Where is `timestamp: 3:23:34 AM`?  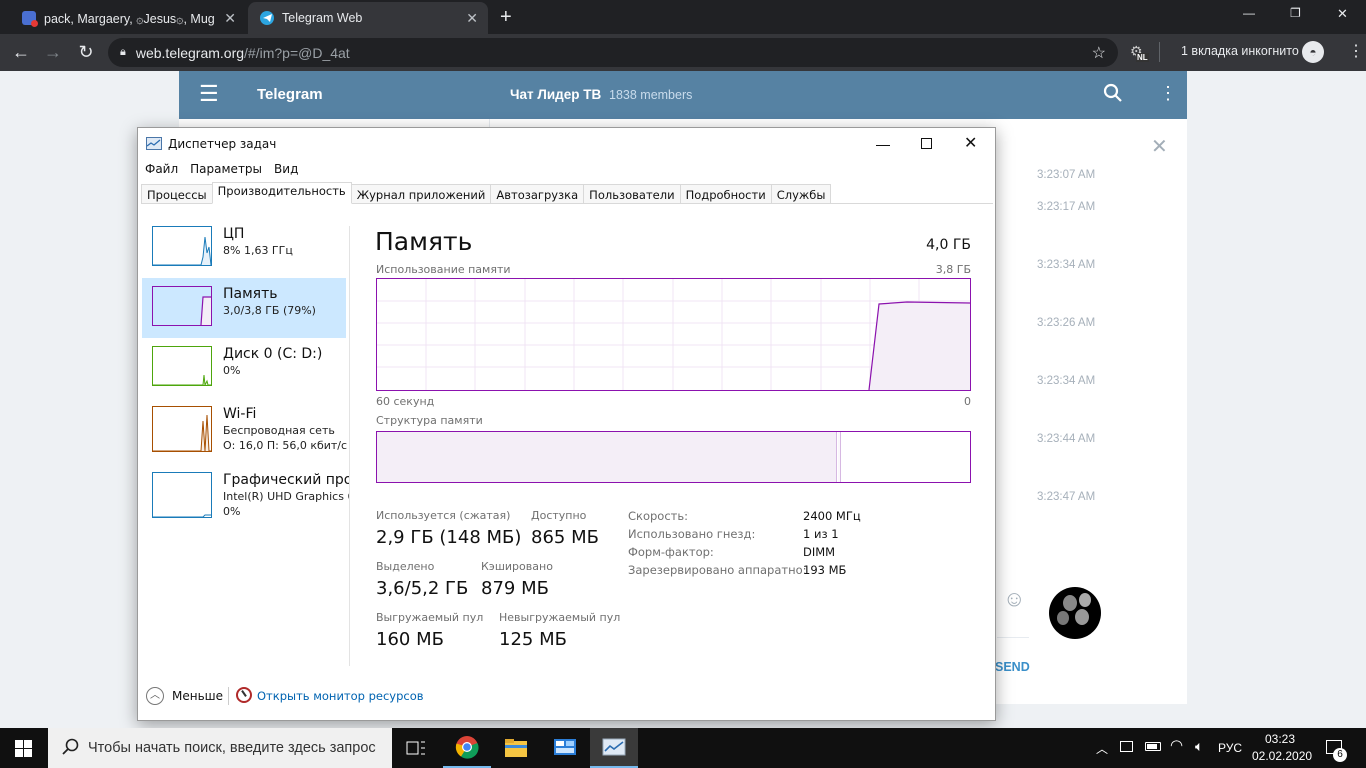
timestamp: 3:23:34 AM is located at coordinates (1066, 265).